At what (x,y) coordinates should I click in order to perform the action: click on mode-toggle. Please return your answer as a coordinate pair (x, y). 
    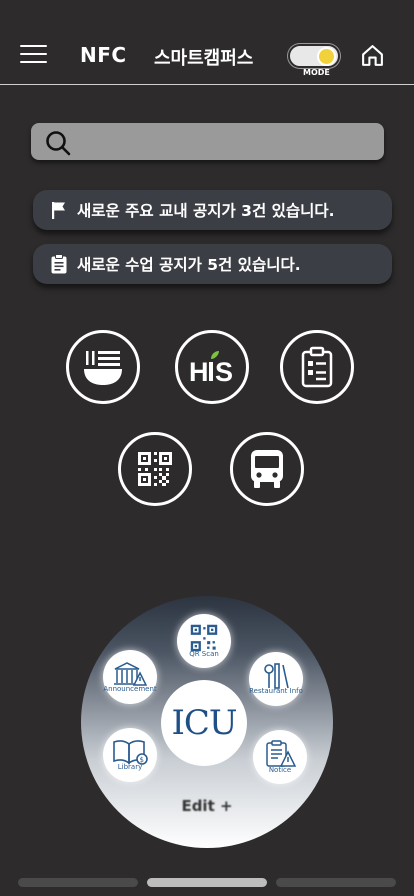
    Looking at the image, I should click on (314, 56).